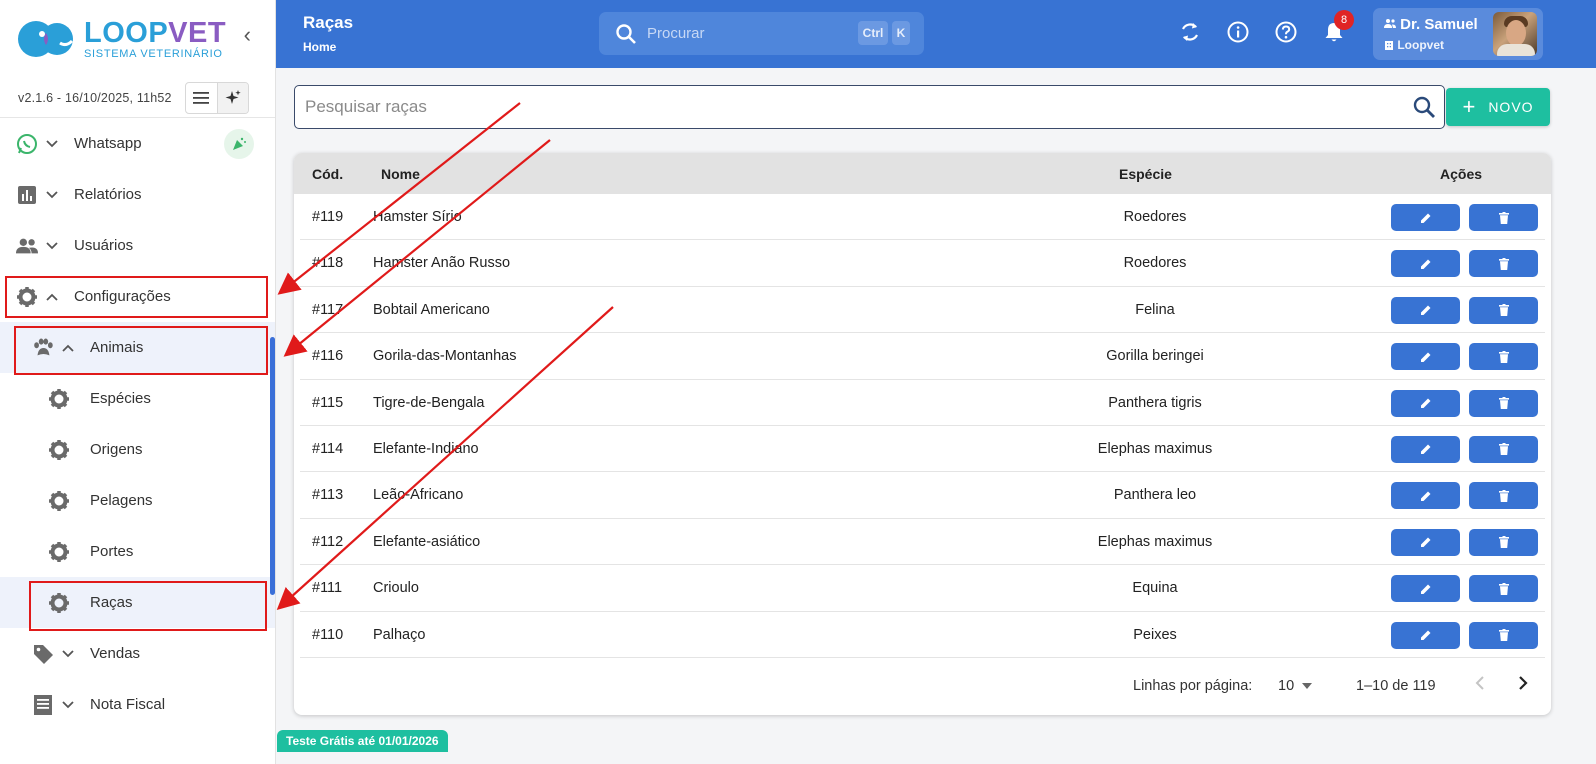 This screenshot has height=764, width=1596. What do you see at coordinates (901, 33) in the screenshot?
I see `kbd-k: K` at bounding box center [901, 33].